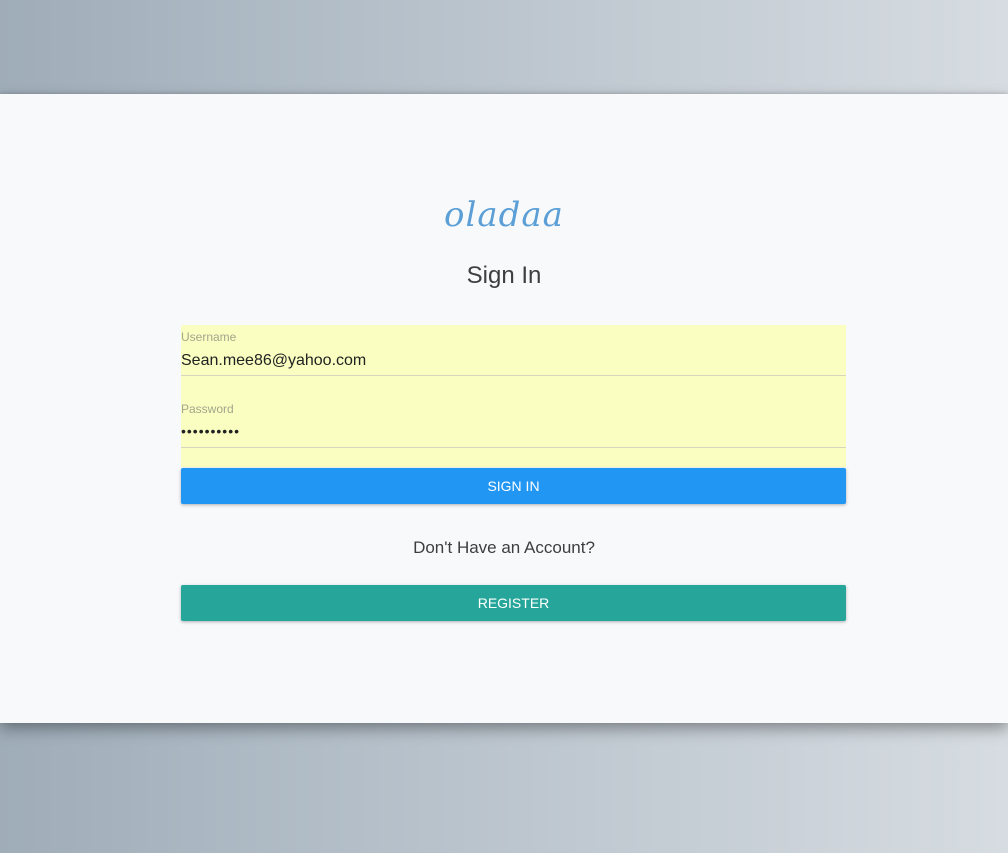  Describe the element at coordinates (511, 431) in the screenshot. I see `password-input: ••••••••••` at that location.